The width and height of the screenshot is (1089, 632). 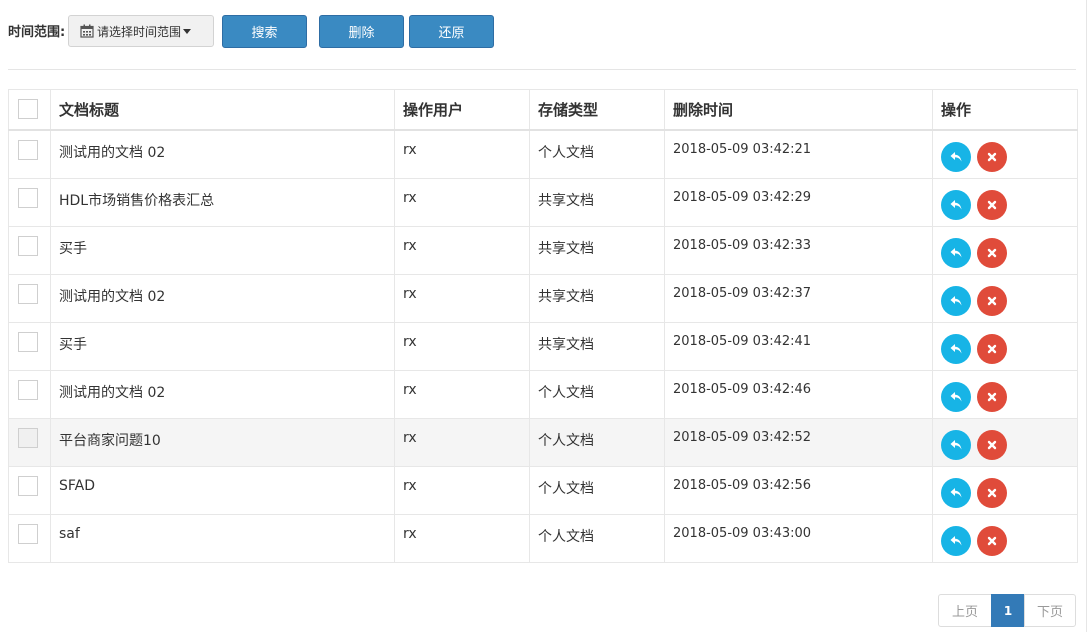 What do you see at coordinates (540, 35) in the screenshot?
I see `toolbar: 时间范围: 请选择时间范围 搜索 删除 还原` at bounding box center [540, 35].